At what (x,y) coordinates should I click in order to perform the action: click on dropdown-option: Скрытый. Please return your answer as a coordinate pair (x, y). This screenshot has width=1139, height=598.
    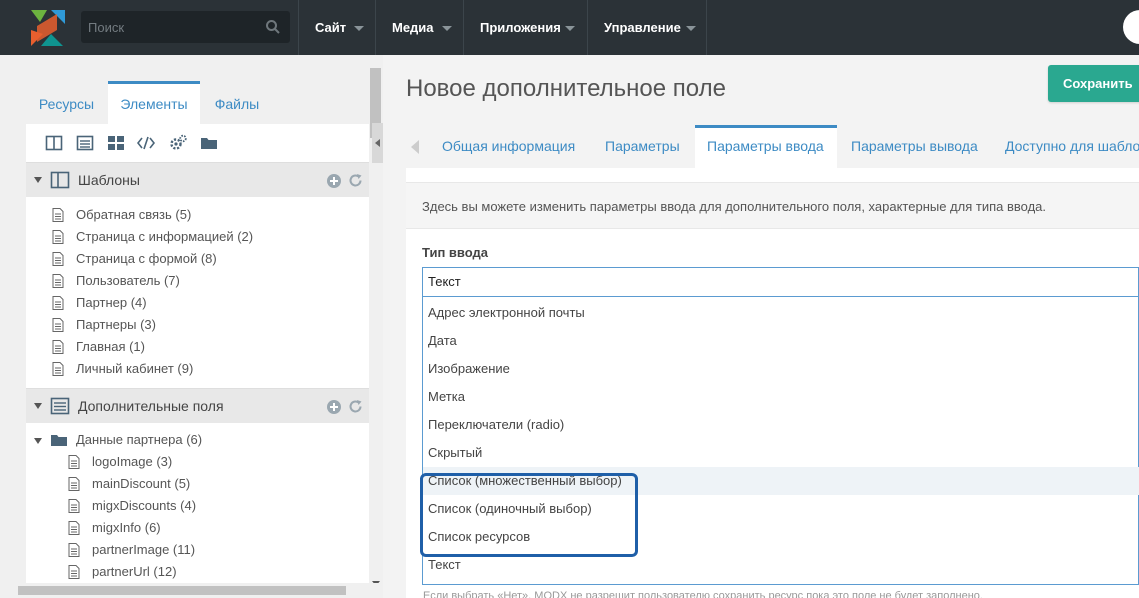
    Looking at the image, I should click on (781, 453).